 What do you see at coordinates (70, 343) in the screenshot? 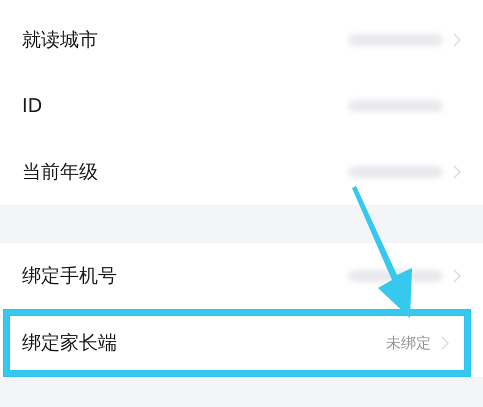
I see `row-label: 绑定家长端` at bounding box center [70, 343].